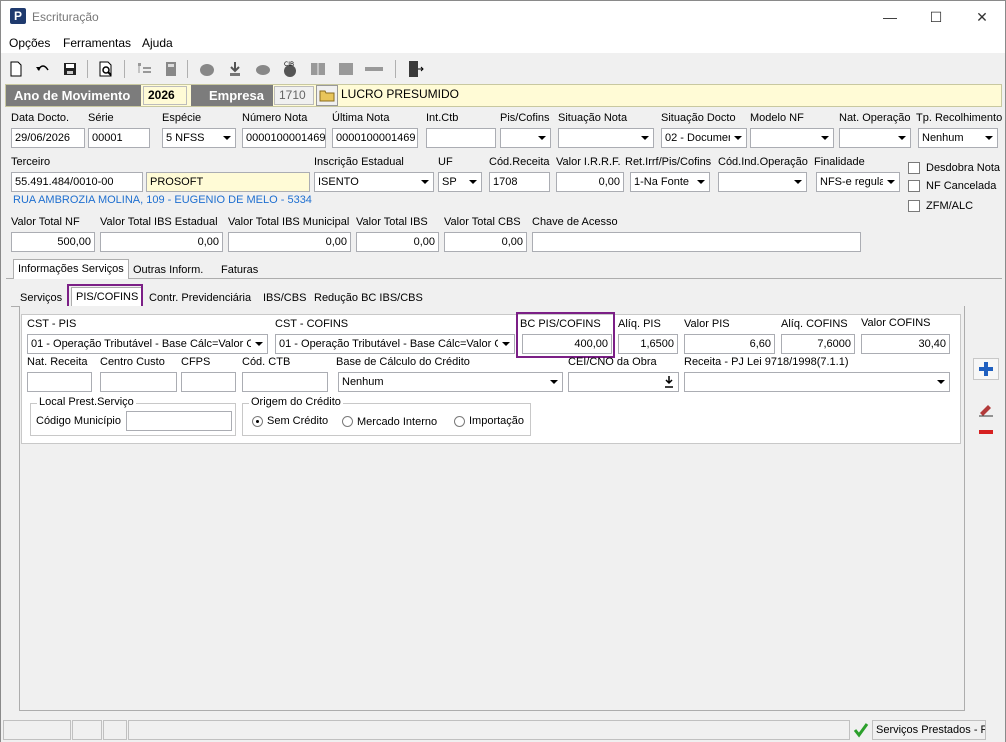 This screenshot has width=1006, height=742. What do you see at coordinates (397, 242) in the screenshot?
I see `ibs-input: 0,00` at bounding box center [397, 242].